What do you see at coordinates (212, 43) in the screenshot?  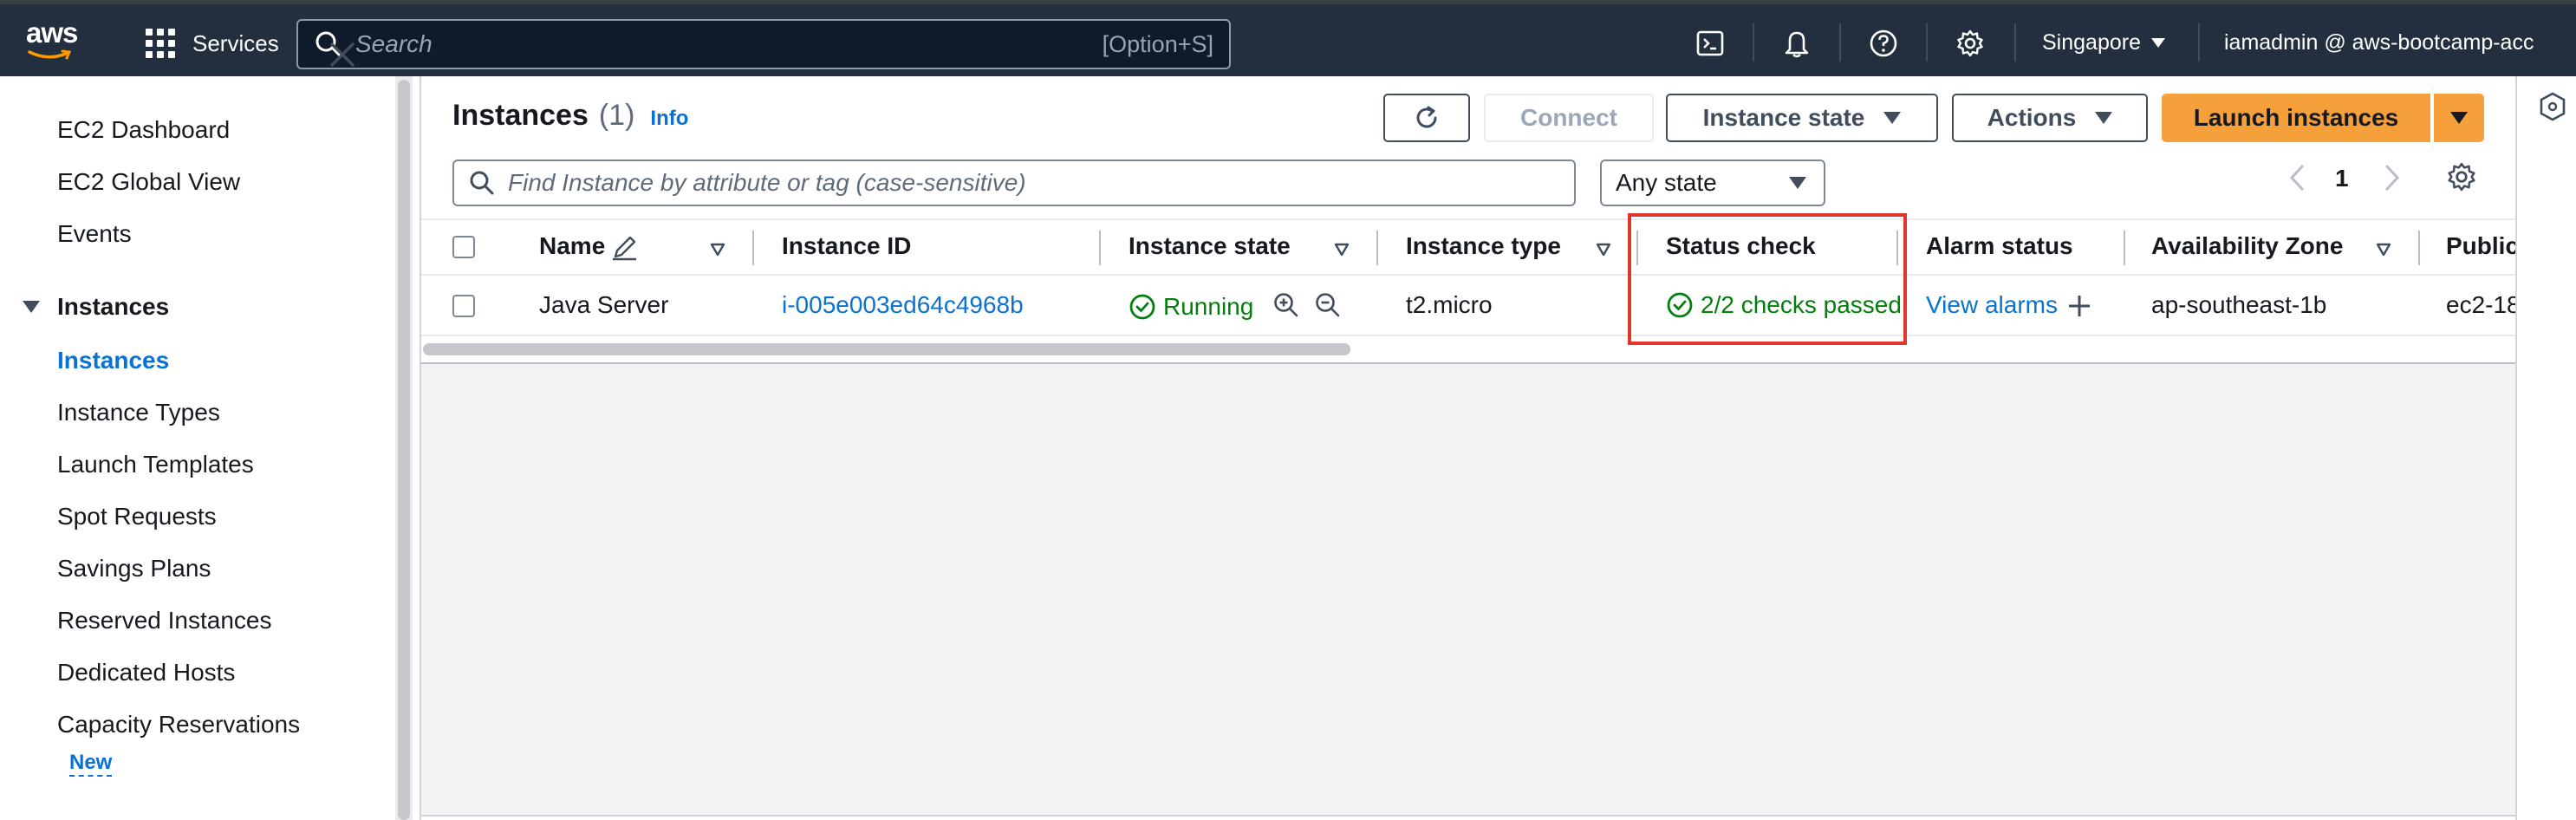 I see `services-menu-button: Services` at bounding box center [212, 43].